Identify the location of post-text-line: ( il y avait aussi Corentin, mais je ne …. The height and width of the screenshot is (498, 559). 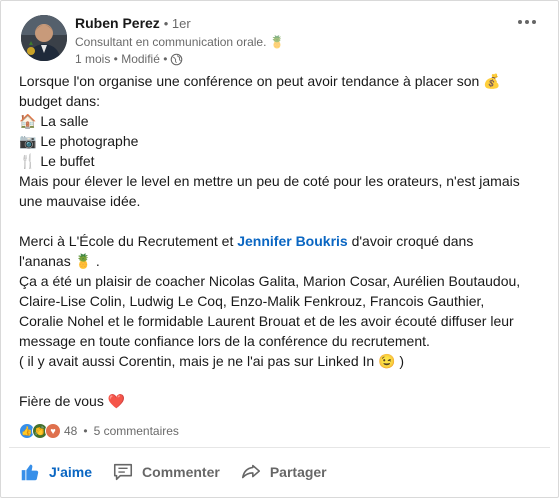
(212, 361).